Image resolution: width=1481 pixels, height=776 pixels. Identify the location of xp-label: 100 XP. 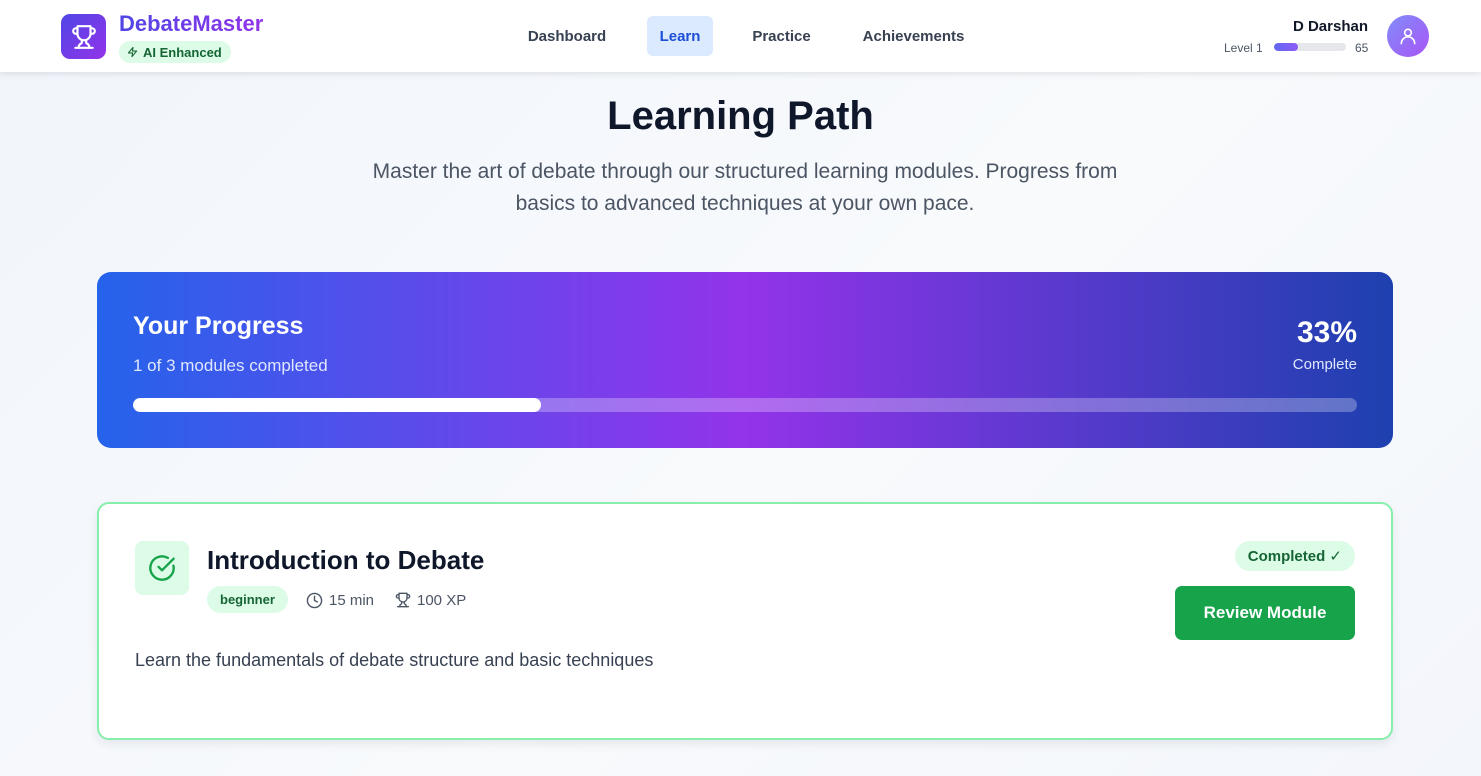
(442, 600).